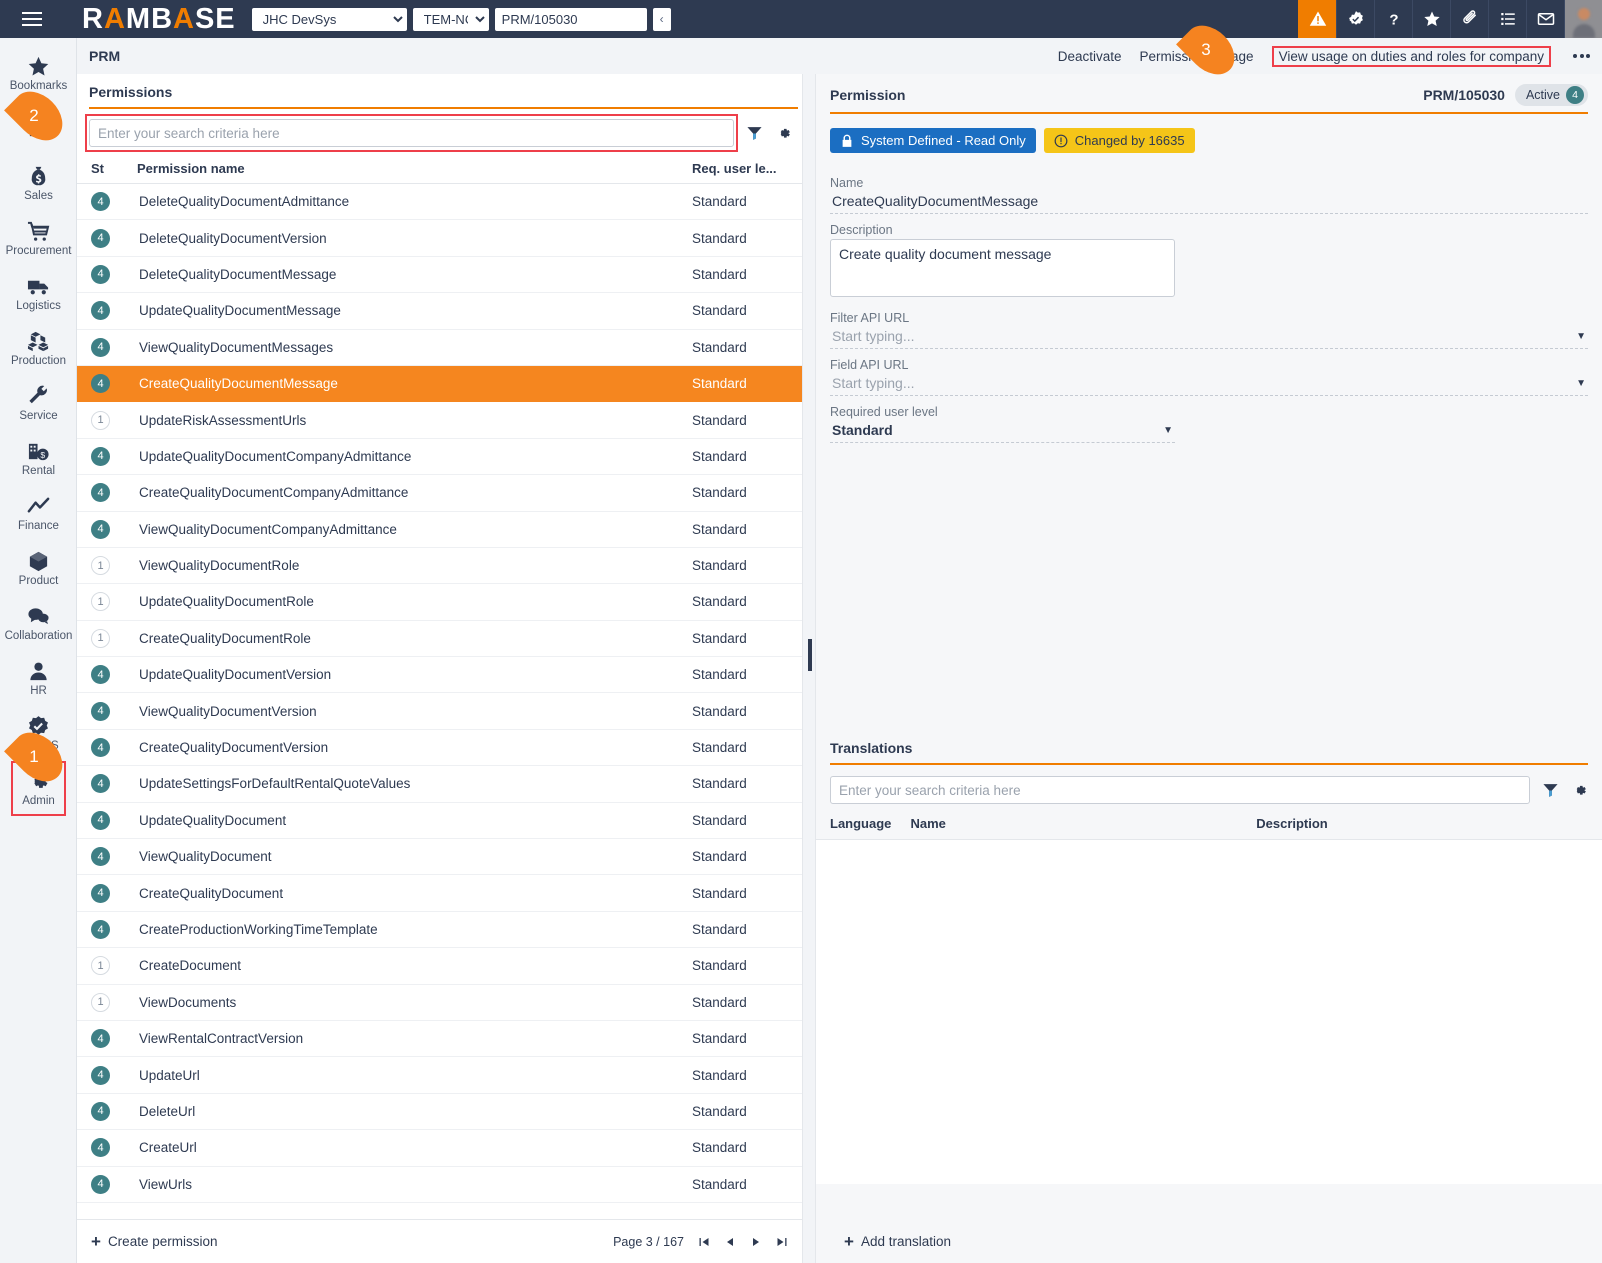 The height and width of the screenshot is (1263, 1602). I want to click on row-permission-name: CreateQualityDocumentCompanyAdmittance, so click(414, 493).